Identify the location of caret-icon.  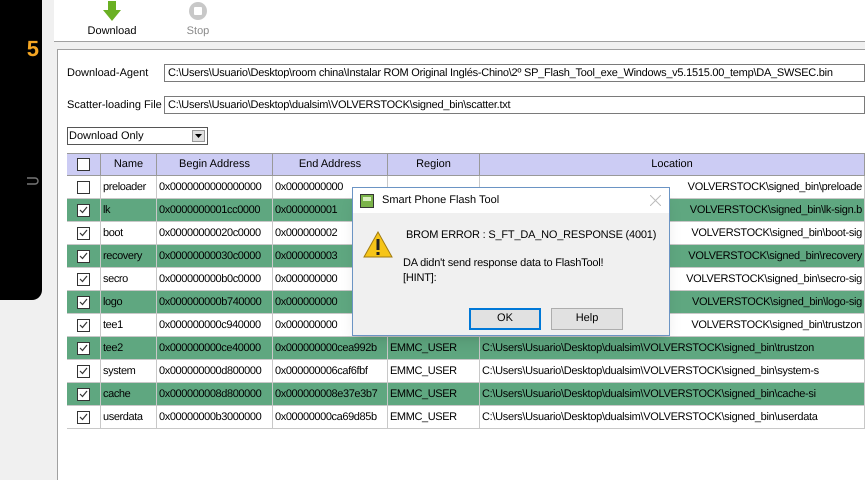
(198, 136).